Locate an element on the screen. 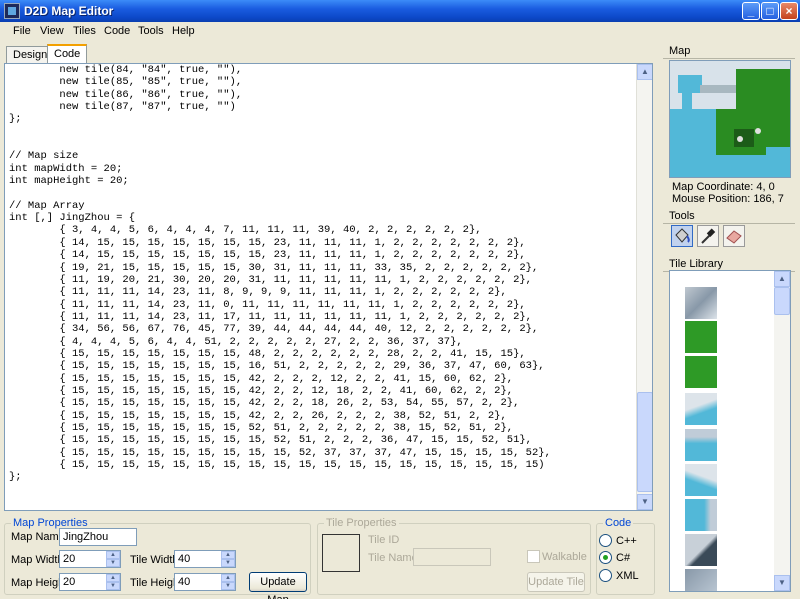 This screenshot has height=599, width=800. radio-xml-label: XML is located at coordinates (627, 576).